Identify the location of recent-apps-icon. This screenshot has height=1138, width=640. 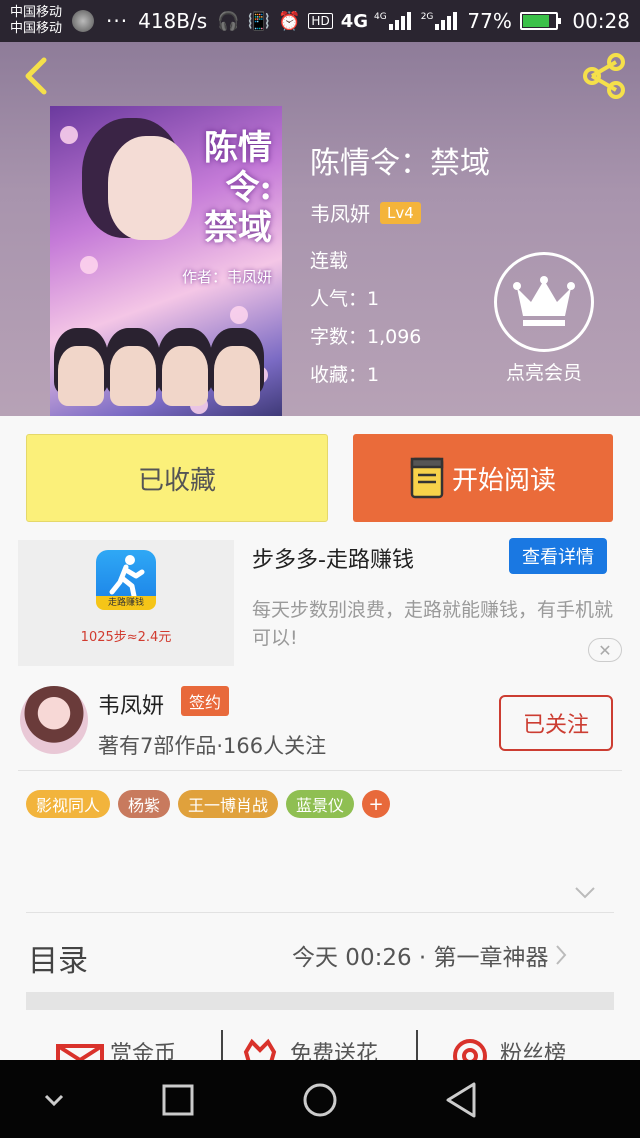
(178, 1100).